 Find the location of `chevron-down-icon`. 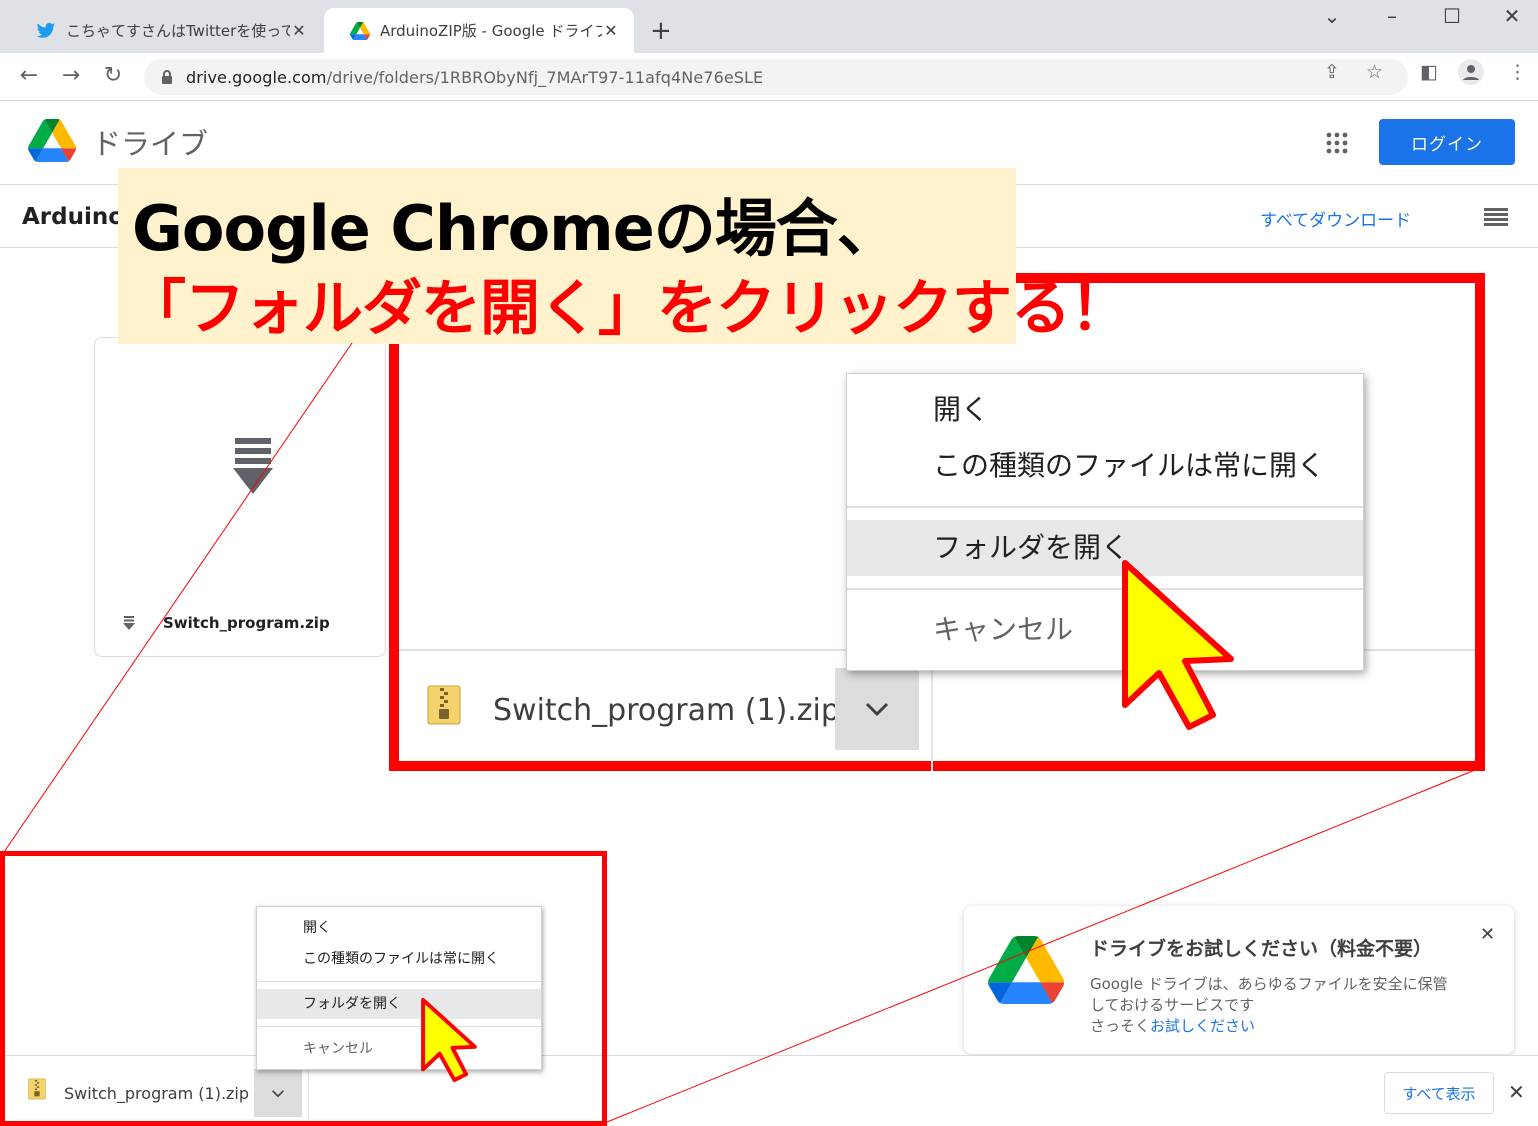

chevron-down-icon is located at coordinates (877, 709).